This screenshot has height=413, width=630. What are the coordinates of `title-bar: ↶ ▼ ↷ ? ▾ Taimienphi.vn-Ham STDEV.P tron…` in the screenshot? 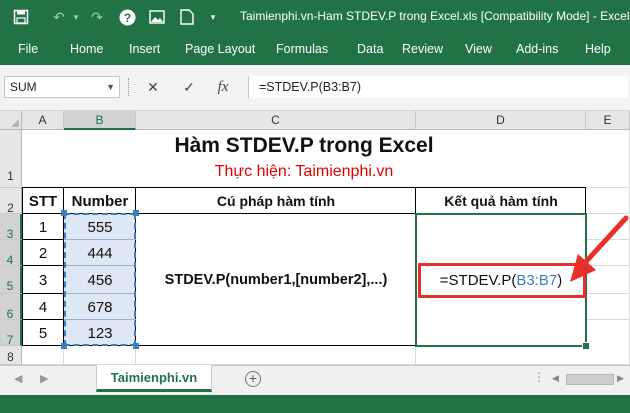 It's located at (315, 17).